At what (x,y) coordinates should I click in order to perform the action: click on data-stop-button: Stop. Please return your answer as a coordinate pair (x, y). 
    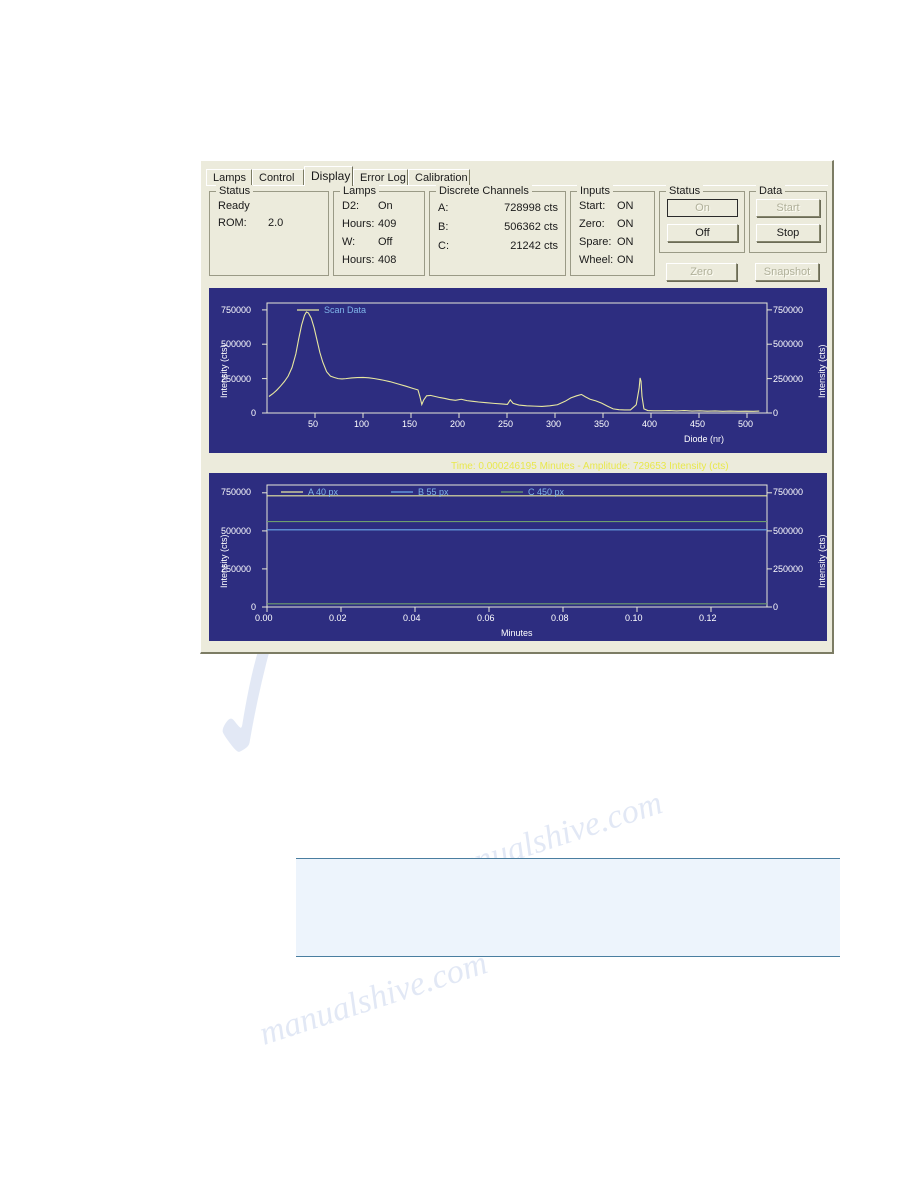
    Looking at the image, I should click on (788, 233).